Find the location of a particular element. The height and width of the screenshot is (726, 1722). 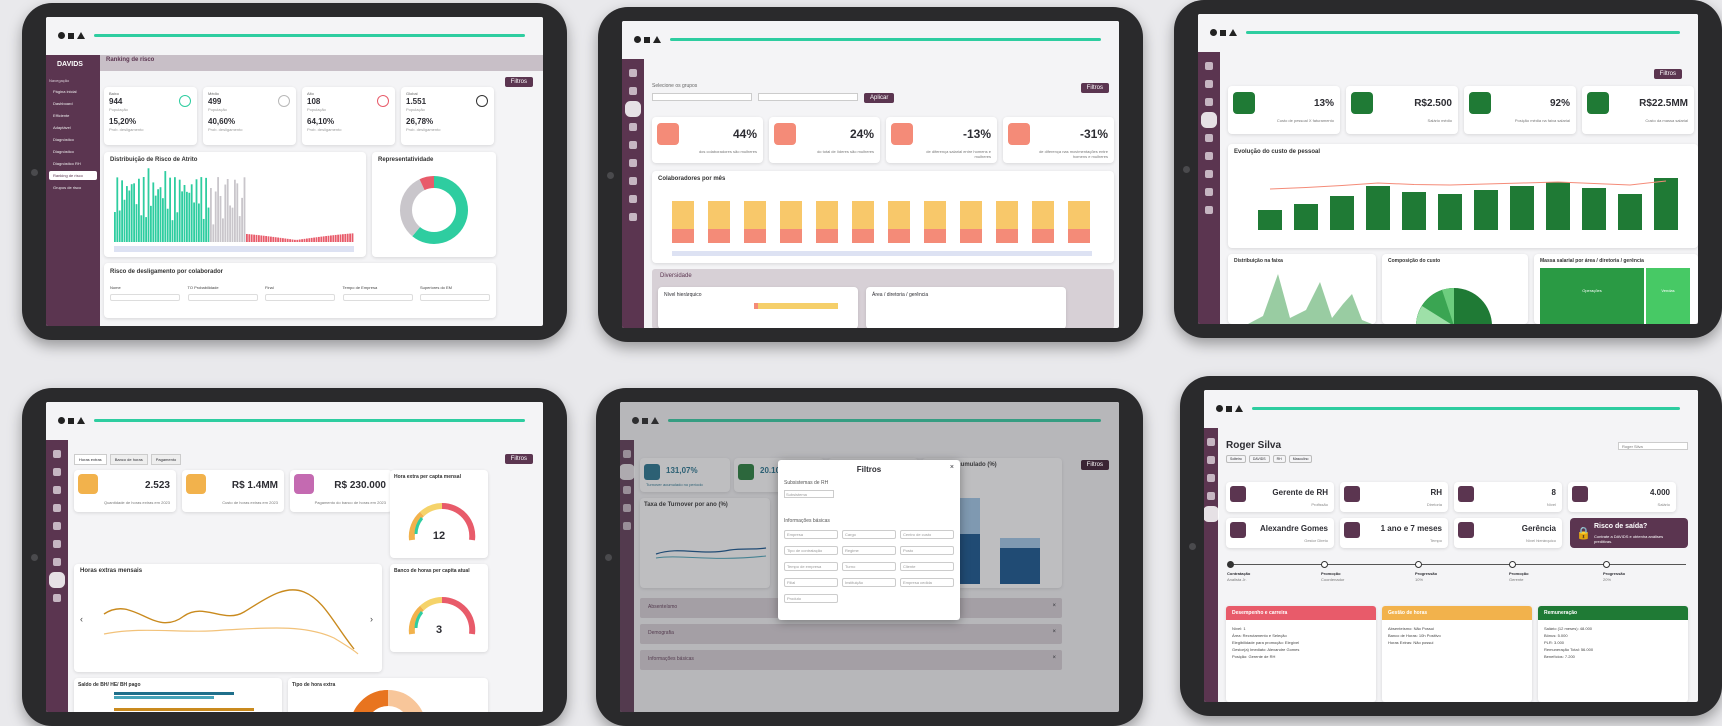

column: Nome is located at coordinates (145, 293).